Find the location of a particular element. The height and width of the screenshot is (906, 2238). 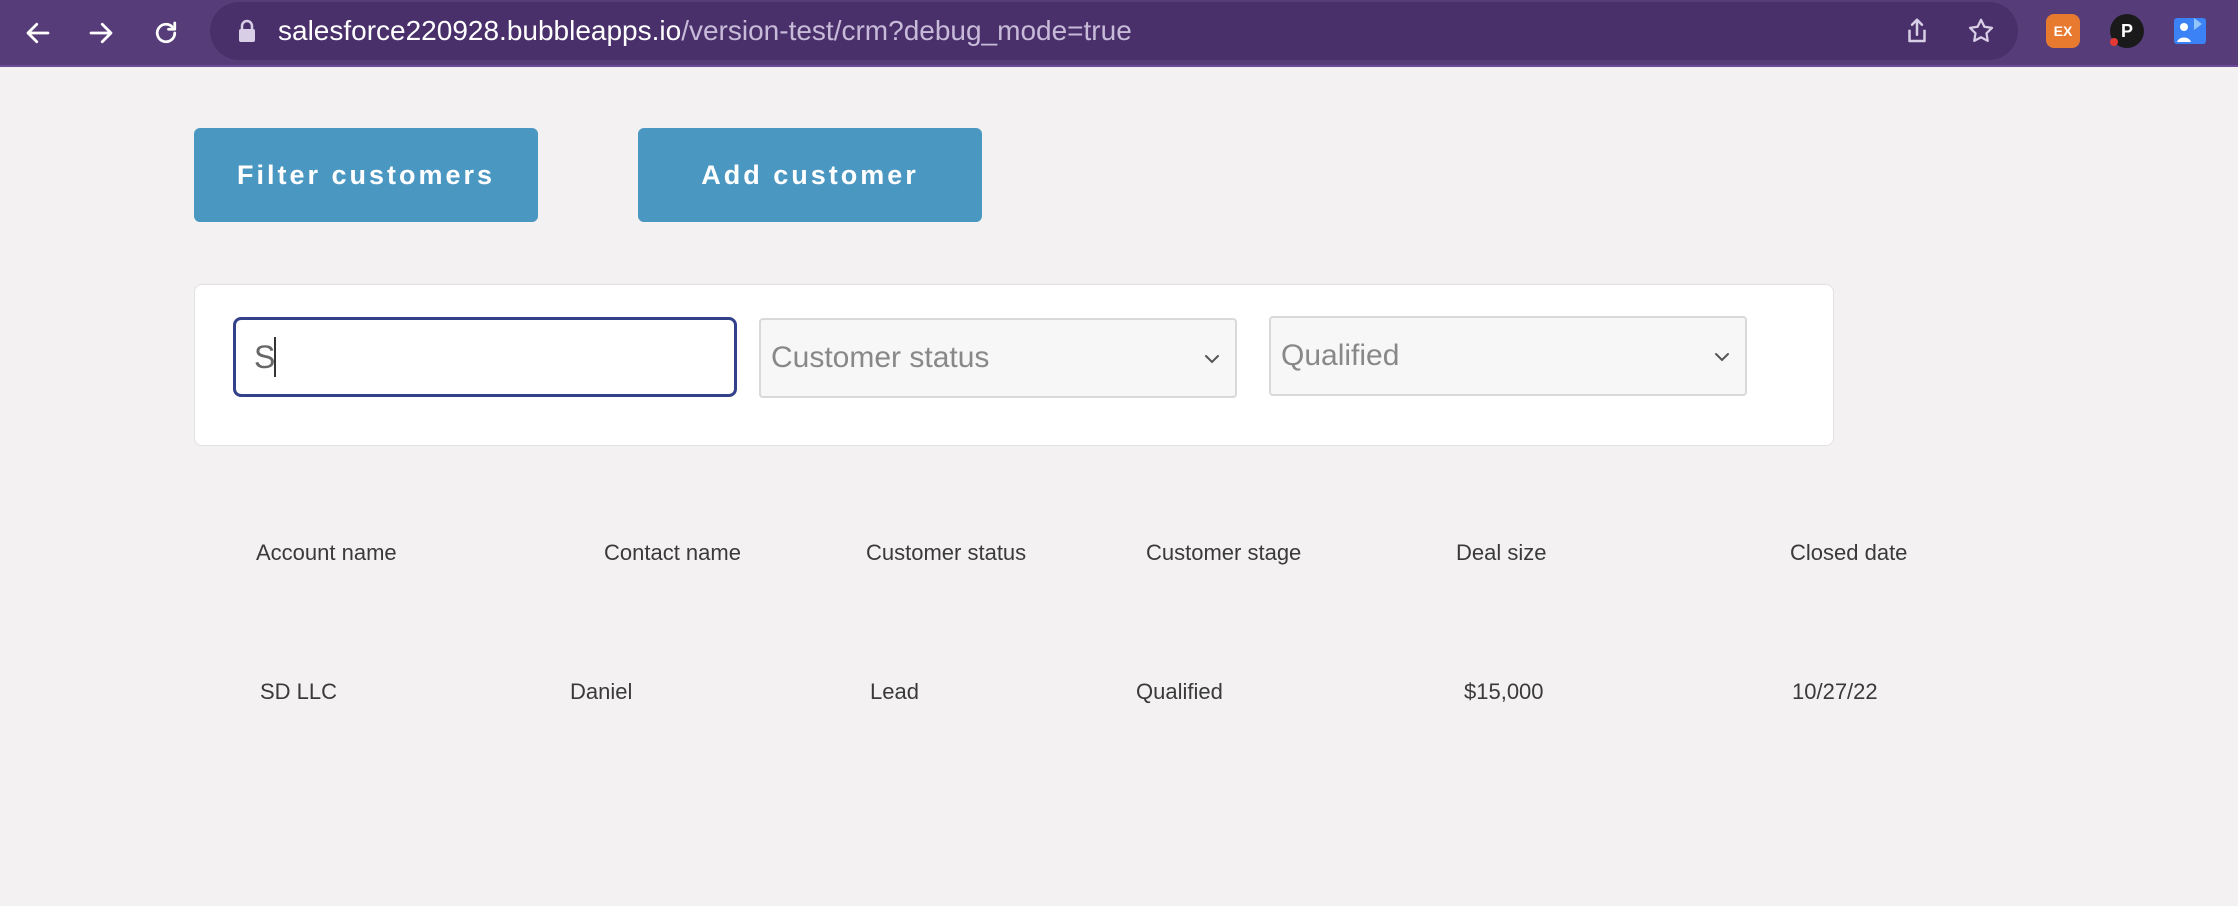

cell-contact-name: Daniel is located at coordinates (601, 691).